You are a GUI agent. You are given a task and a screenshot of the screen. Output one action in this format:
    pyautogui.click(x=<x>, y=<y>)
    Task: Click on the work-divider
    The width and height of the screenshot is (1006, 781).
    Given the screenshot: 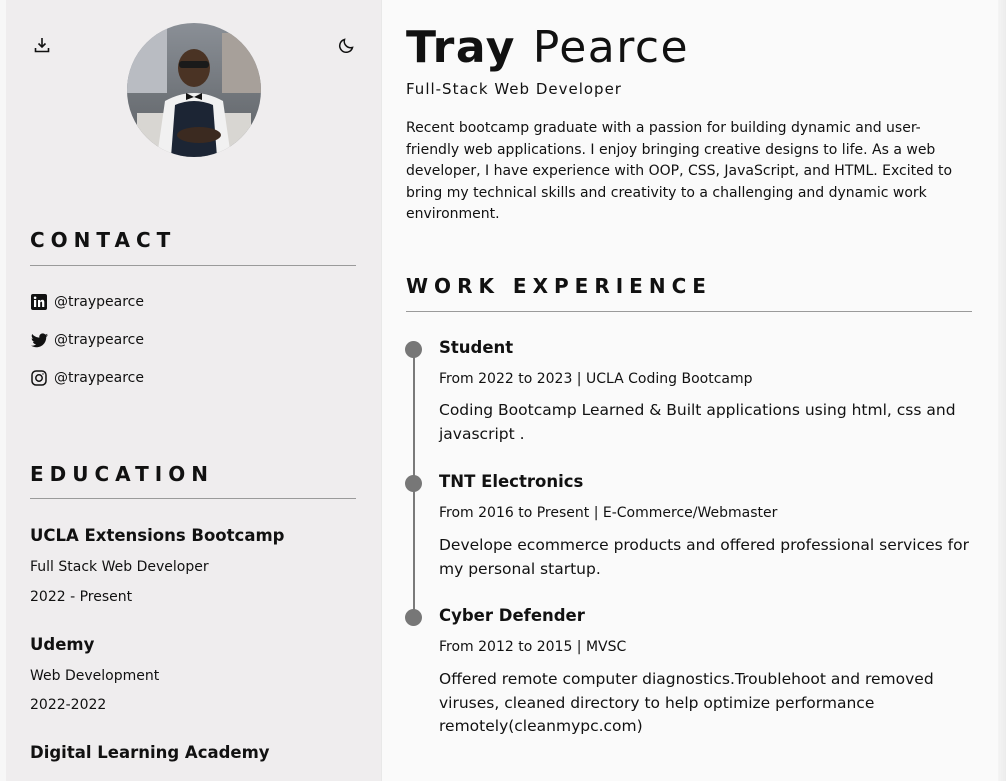 What is the action you would take?
    pyautogui.click(x=689, y=311)
    